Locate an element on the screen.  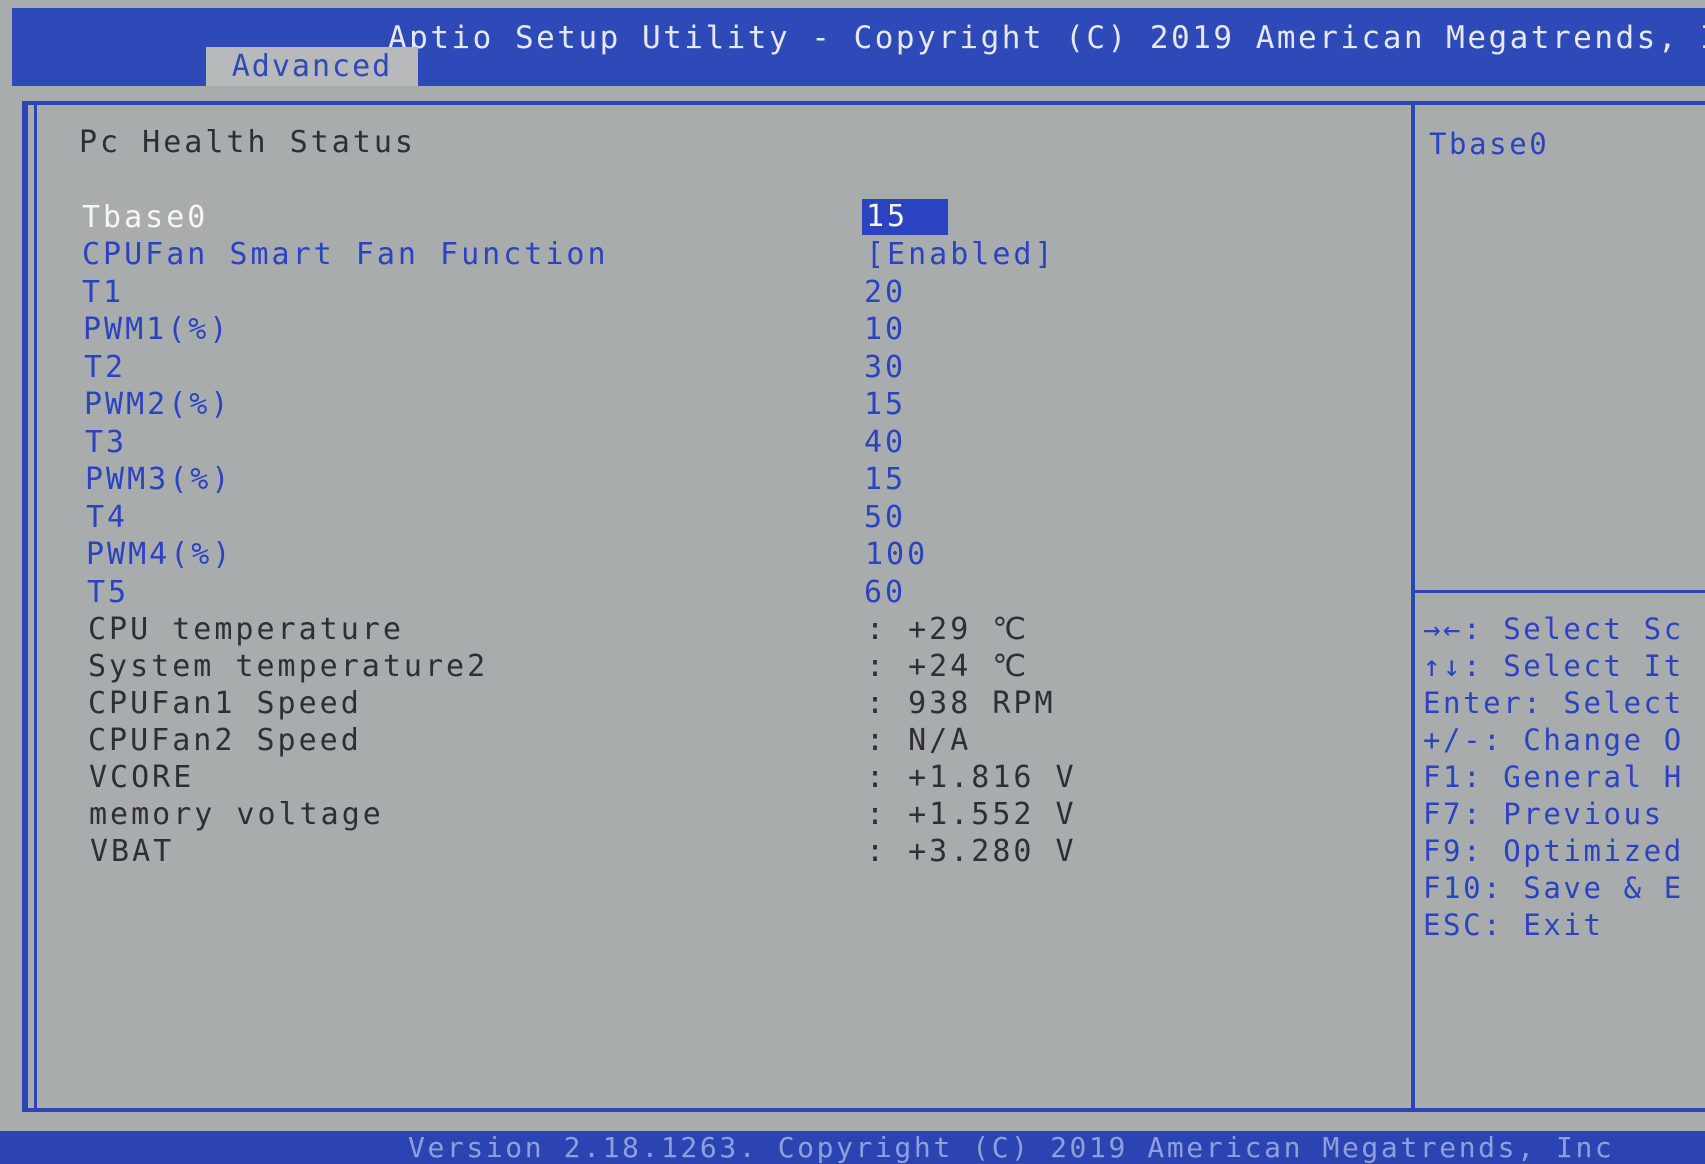
reading-value-system-temperature2: : +24 ℃ is located at coordinates (948, 666).